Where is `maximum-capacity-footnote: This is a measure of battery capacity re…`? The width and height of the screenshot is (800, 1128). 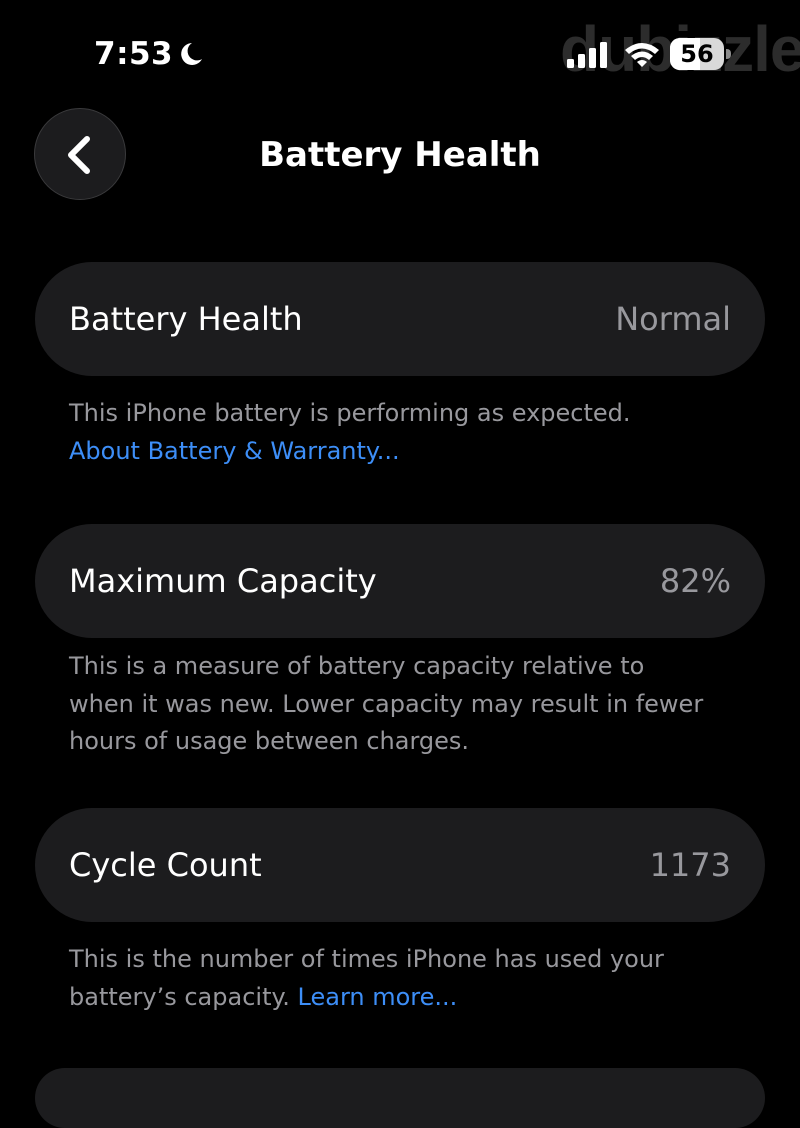 maximum-capacity-footnote: This is a measure of battery capacity re… is located at coordinates (419, 704).